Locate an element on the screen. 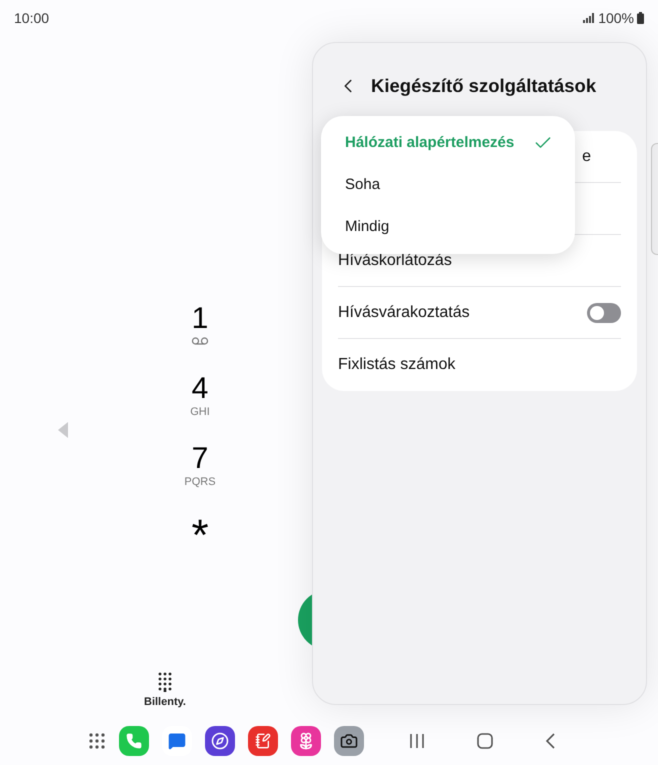  resize-handle is located at coordinates (654, 199).